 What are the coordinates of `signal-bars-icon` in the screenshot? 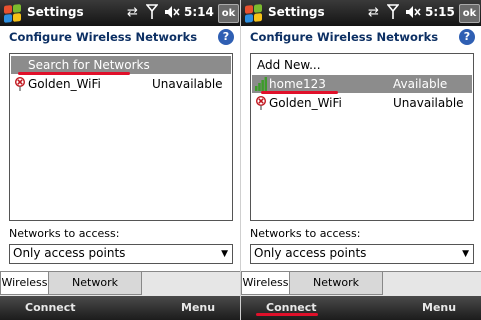 It's located at (261, 84).